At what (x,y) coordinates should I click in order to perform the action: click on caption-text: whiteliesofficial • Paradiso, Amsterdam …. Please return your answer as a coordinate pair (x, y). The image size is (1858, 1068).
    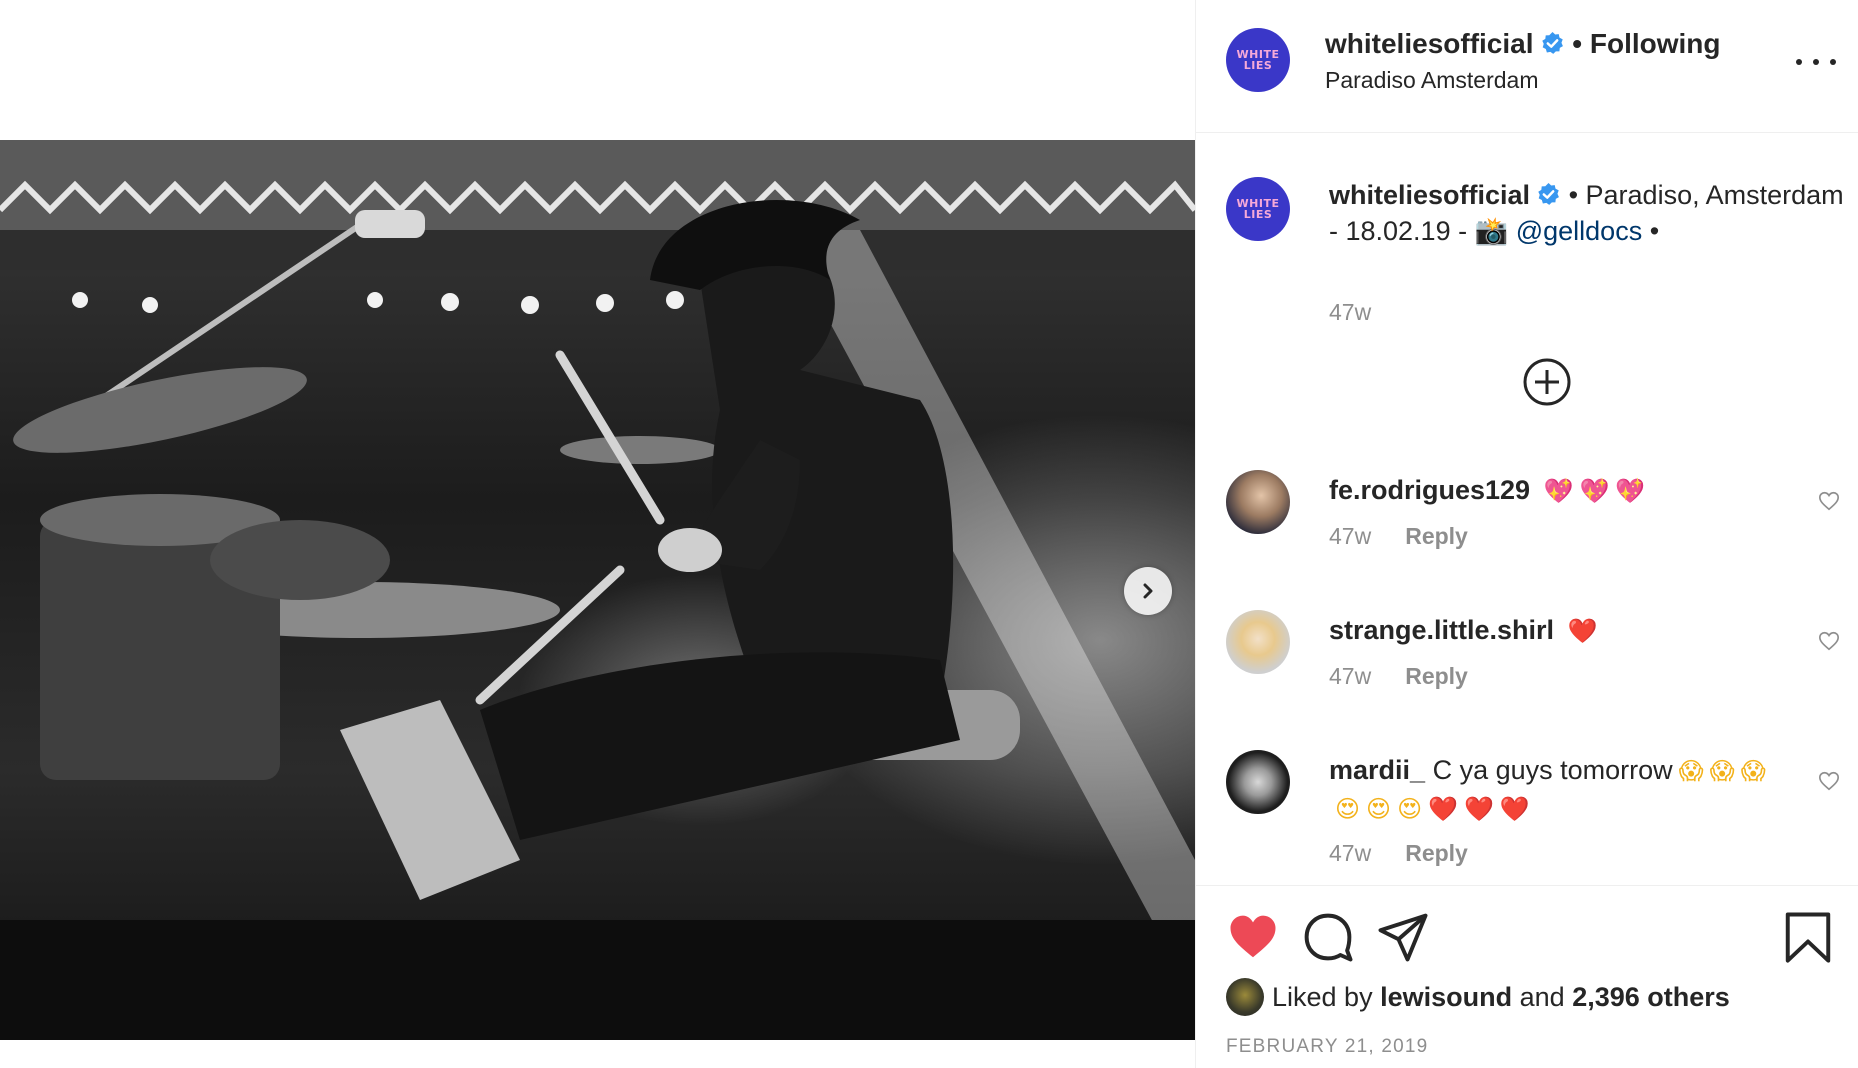
    Looking at the image, I should click on (1589, 213).